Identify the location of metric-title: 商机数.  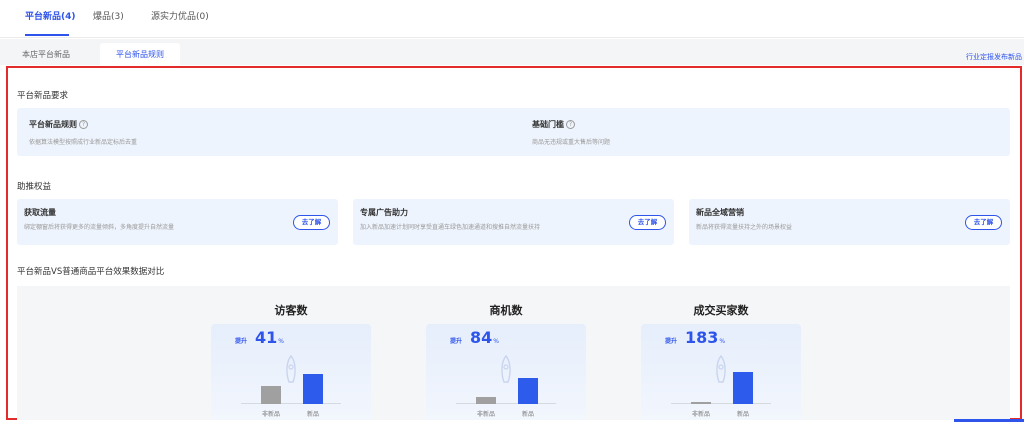
(506, 310).